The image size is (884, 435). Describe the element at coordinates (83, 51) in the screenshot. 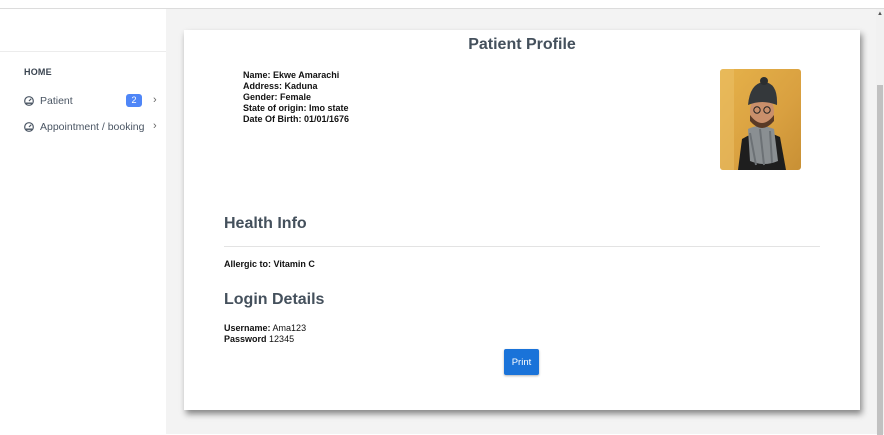

I see `sidebar-divider` at that location.